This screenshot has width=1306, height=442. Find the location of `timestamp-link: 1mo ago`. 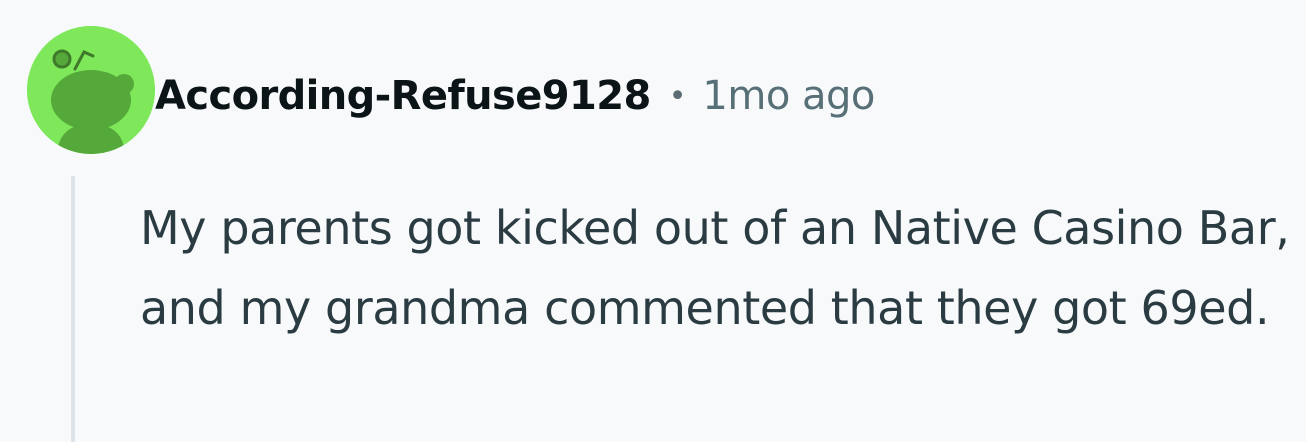

timestamp-link: 1mo ago is located at coordinates (788, 96).